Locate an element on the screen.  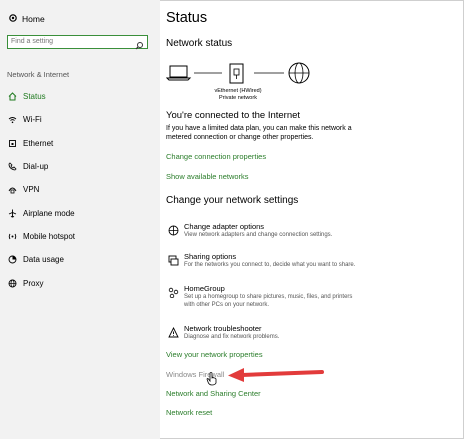
adapter-profile: Private network is located at coordinates (238, 98).